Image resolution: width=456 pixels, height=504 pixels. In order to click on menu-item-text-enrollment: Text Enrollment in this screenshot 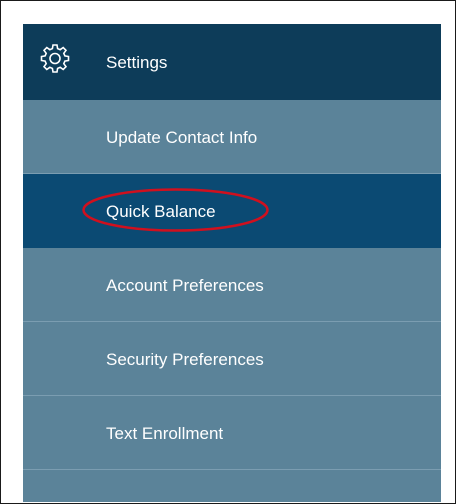, I will do `click(232, 433)`.